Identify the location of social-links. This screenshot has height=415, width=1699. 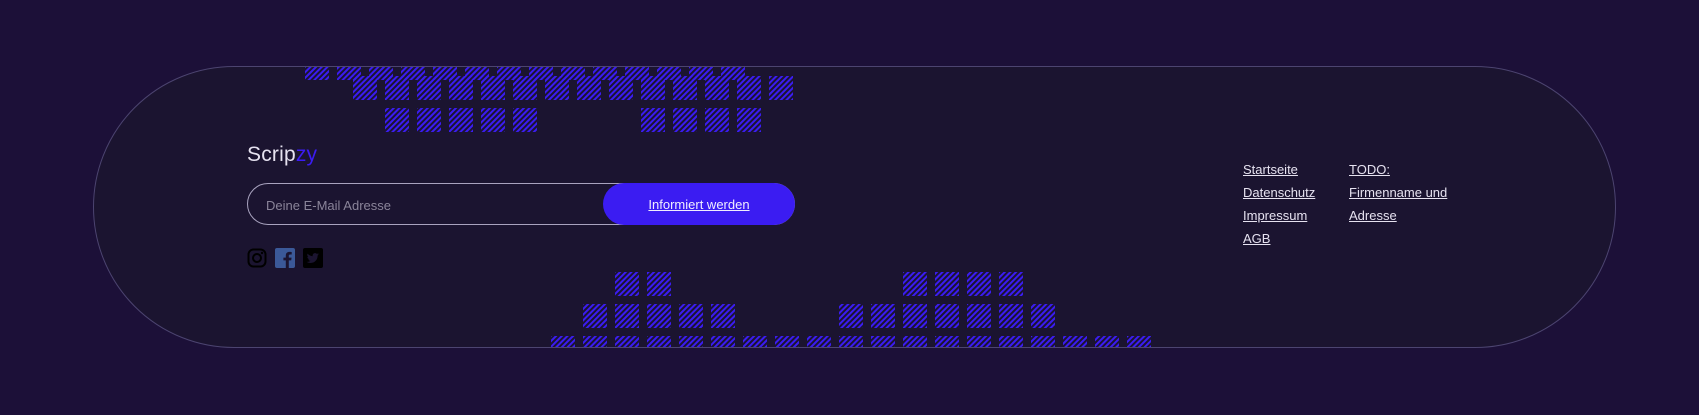
(285, 258).